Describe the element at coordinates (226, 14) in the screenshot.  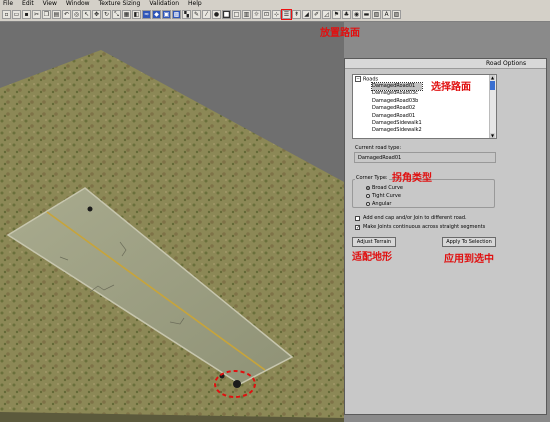
I see `terrain-icon: ■` at that location.